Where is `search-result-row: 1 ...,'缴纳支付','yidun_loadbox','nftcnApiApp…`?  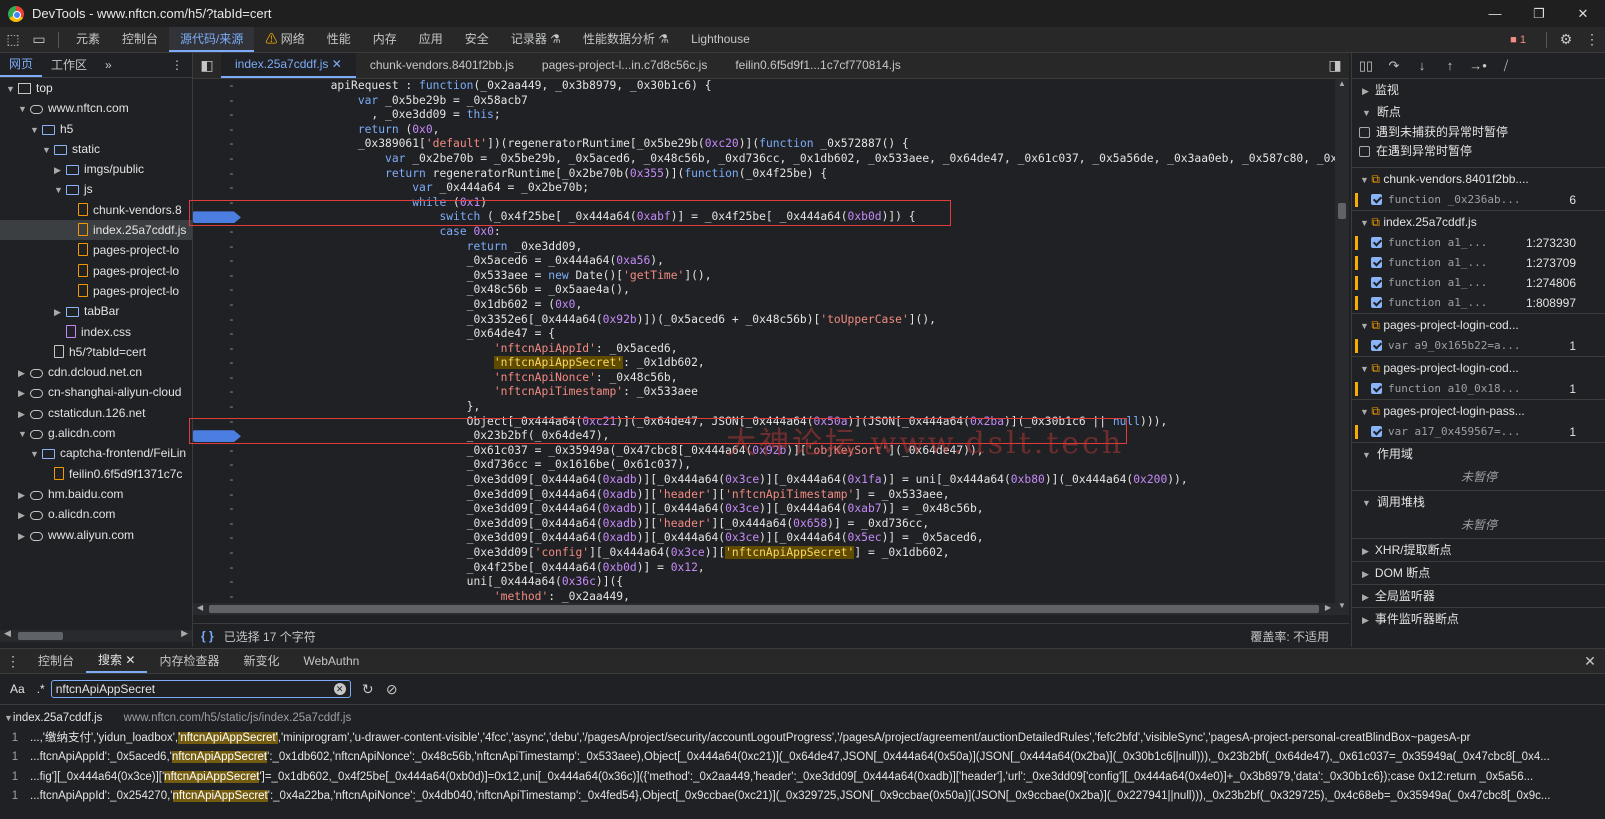
search-result-row: 1 ...,'缴纳支付','yidun_loadbox','nftcnApiApp… is located at coordinates (802, 739).